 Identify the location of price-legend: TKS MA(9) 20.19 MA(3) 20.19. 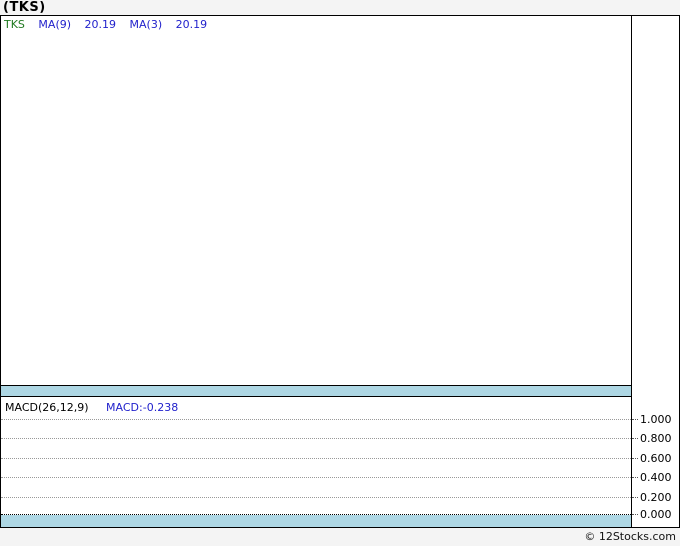
(110, 24).